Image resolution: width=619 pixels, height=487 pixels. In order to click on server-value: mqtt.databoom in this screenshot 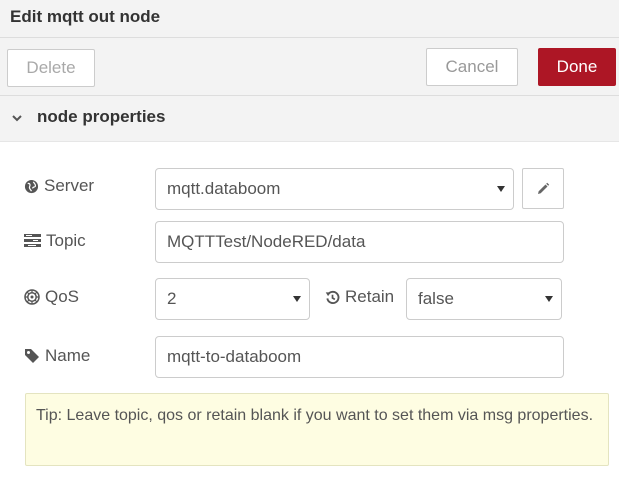, I will do `click(224, 188)`.